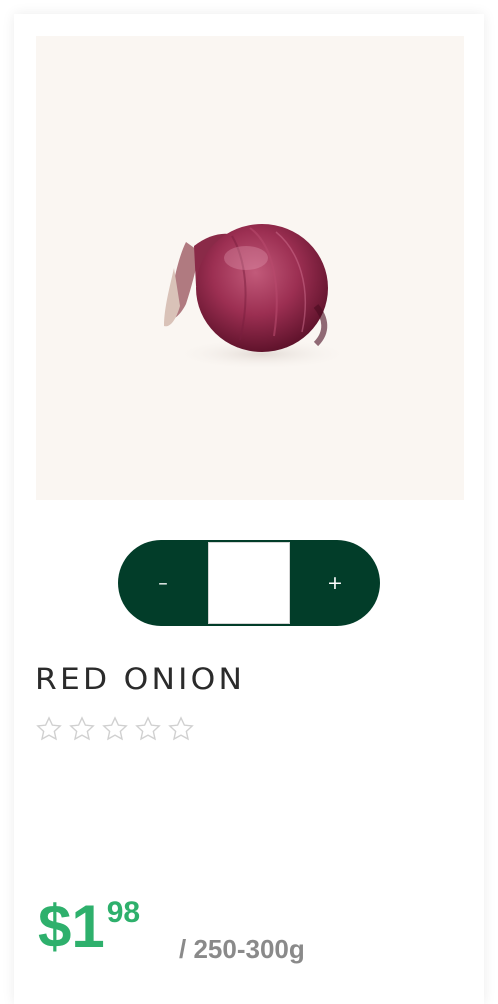 The width and height of the screenshot is (498, 1004). What do you see at coordinates (335, 583) in the screenshot?
I see `increment-button: +` at bounding box center [335, 583].